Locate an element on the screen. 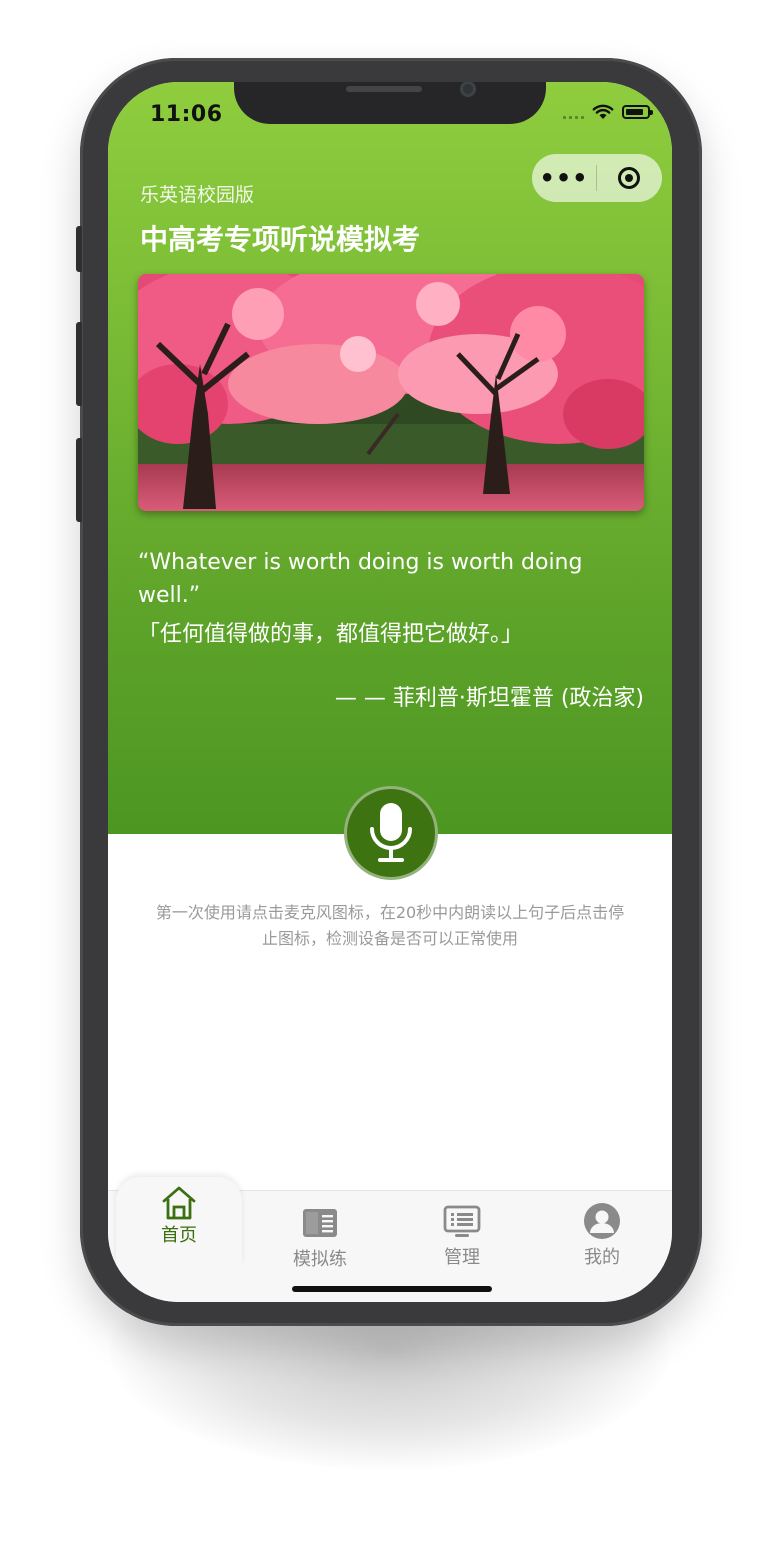 This screenshot has height=1556, width=772. status-time: 11:06 is located at coordinates (186, 114).